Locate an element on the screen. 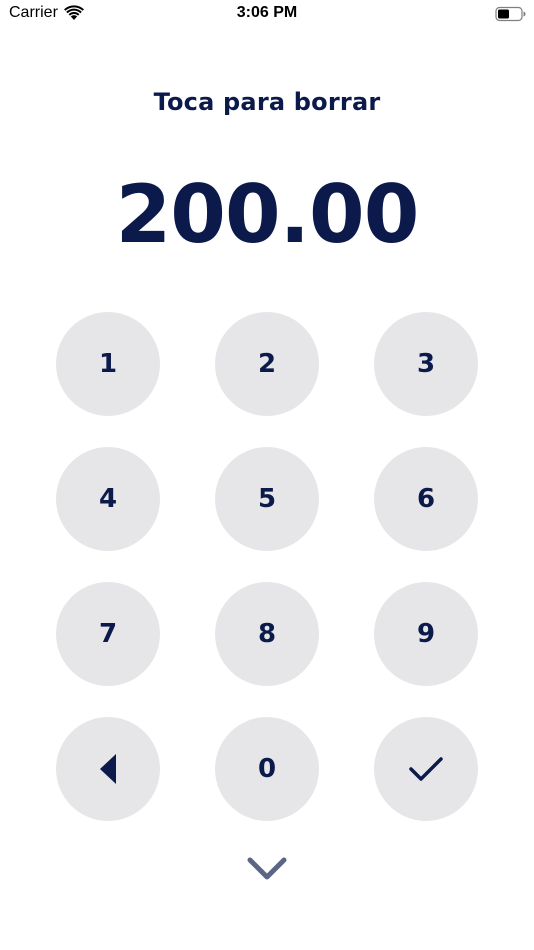 This screenshot has width=534, height=950. key-2: 2 is located at coordinates (267, 364).